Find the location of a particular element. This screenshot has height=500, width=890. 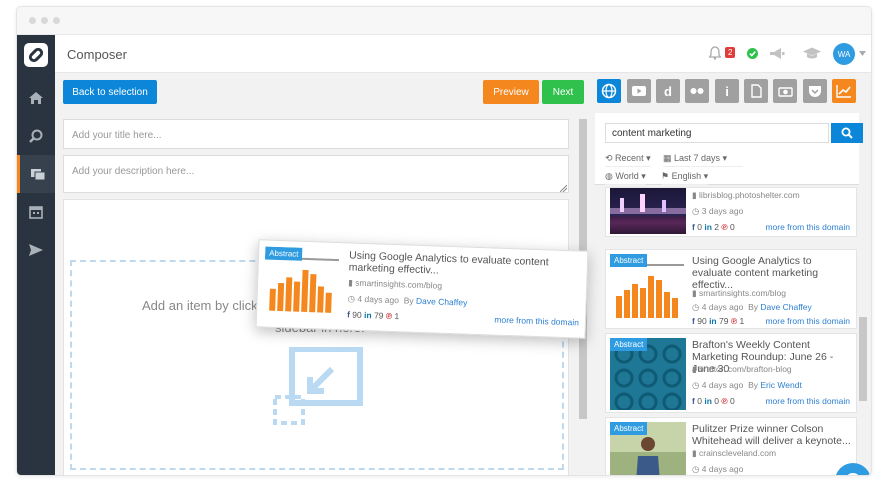

dragged-domain: ▮ smartinsights.com/blog is located at coordinates (395, 284).